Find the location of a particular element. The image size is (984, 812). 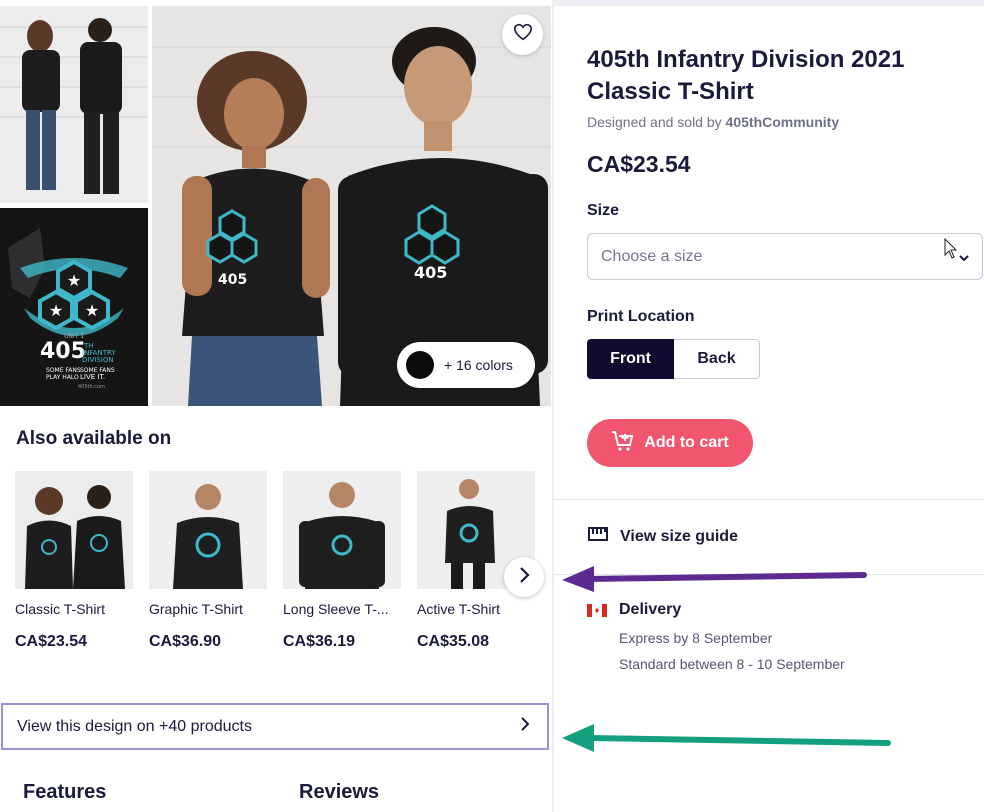

colors-count-label: + 16 colors is located at coordinates (478, 365).